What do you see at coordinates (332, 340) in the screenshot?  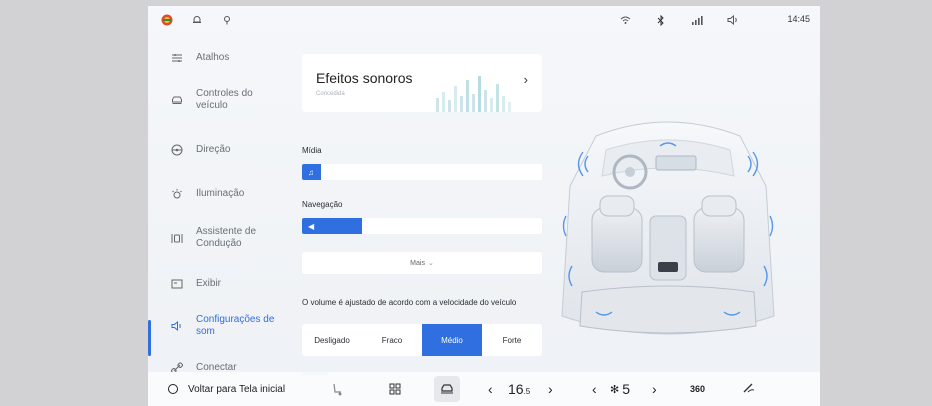 I see `option-desligado: Desligado` at bounding box center [332, 340].